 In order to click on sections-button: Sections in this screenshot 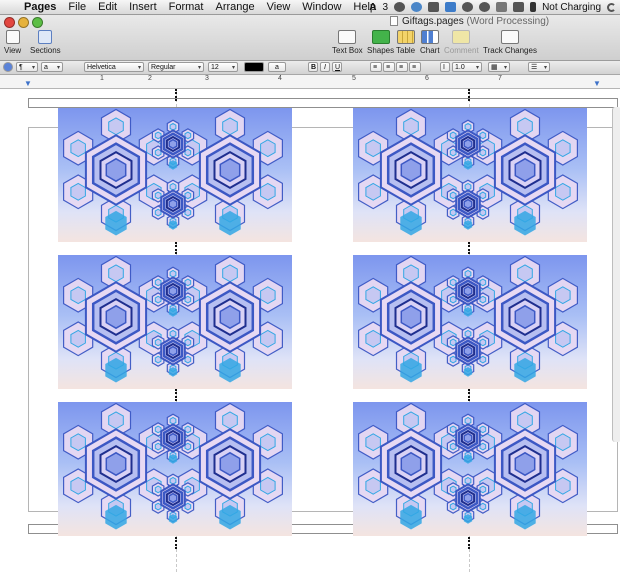, I will do `click(45, 42)`.